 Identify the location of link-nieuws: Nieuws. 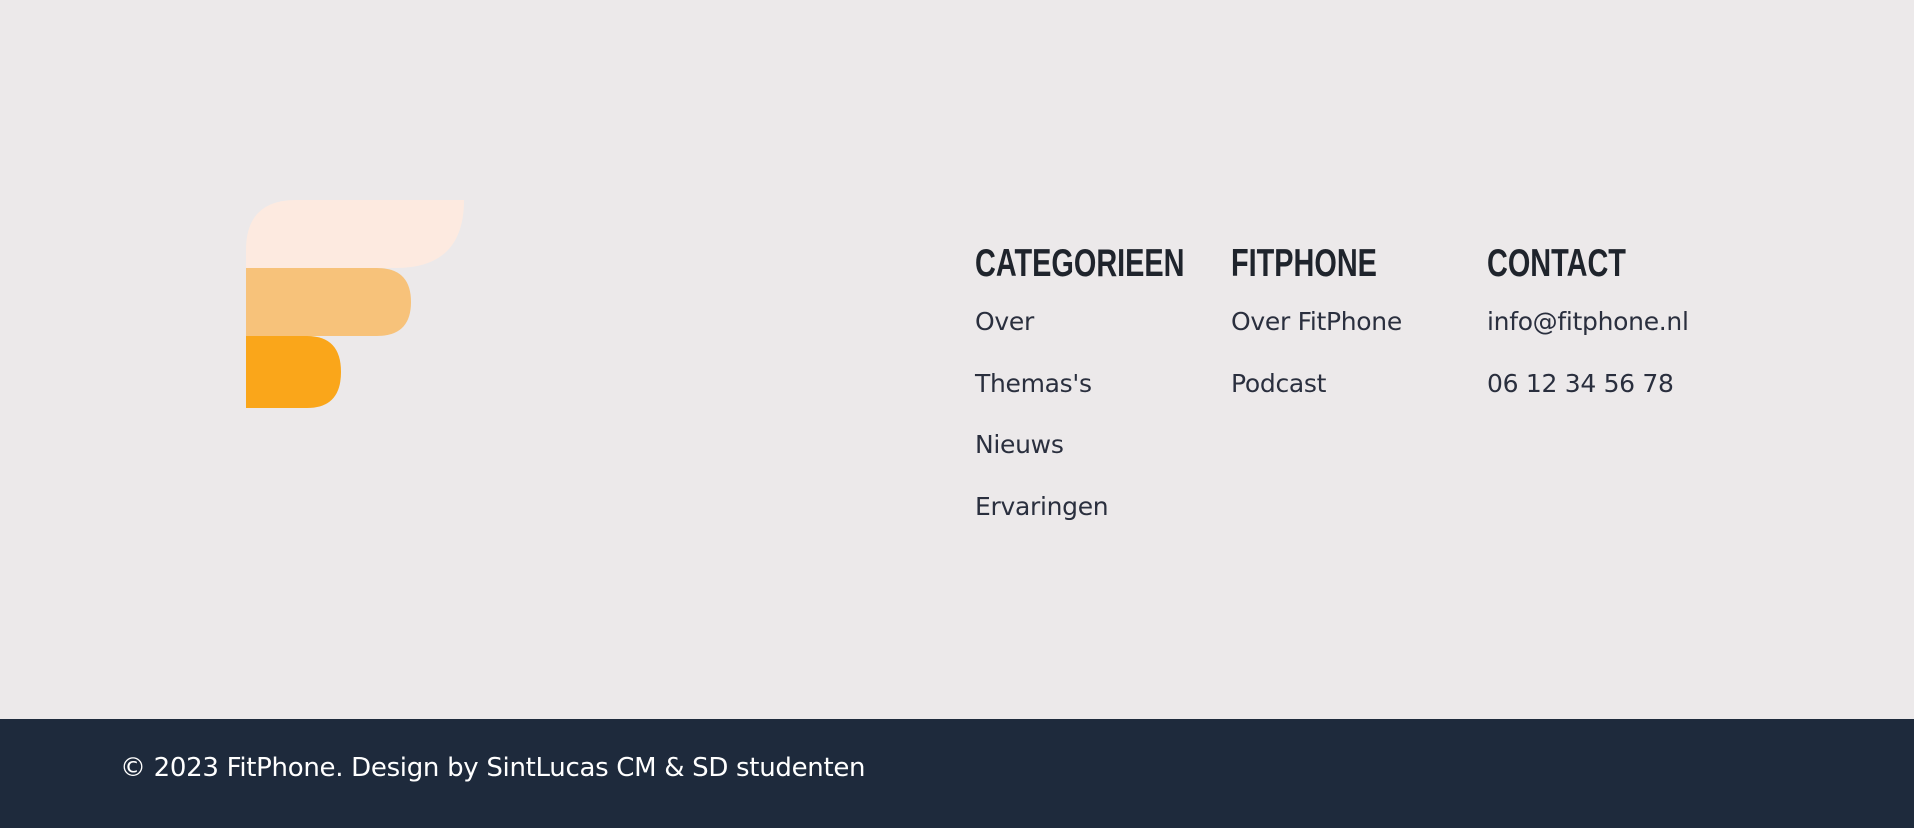
(1019, 444).